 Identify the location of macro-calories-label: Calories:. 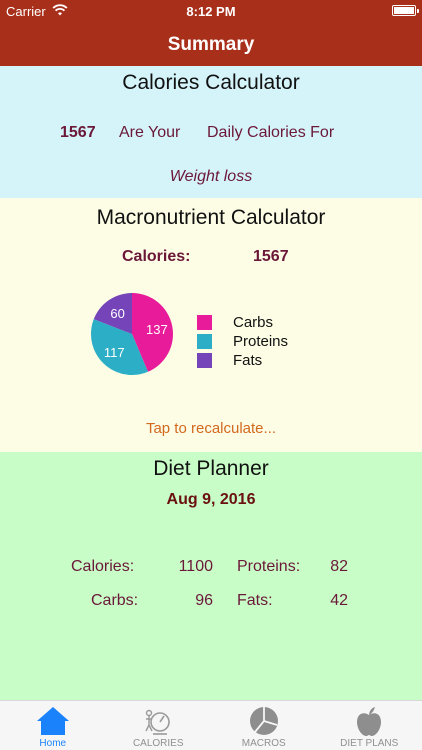
(156, 256).